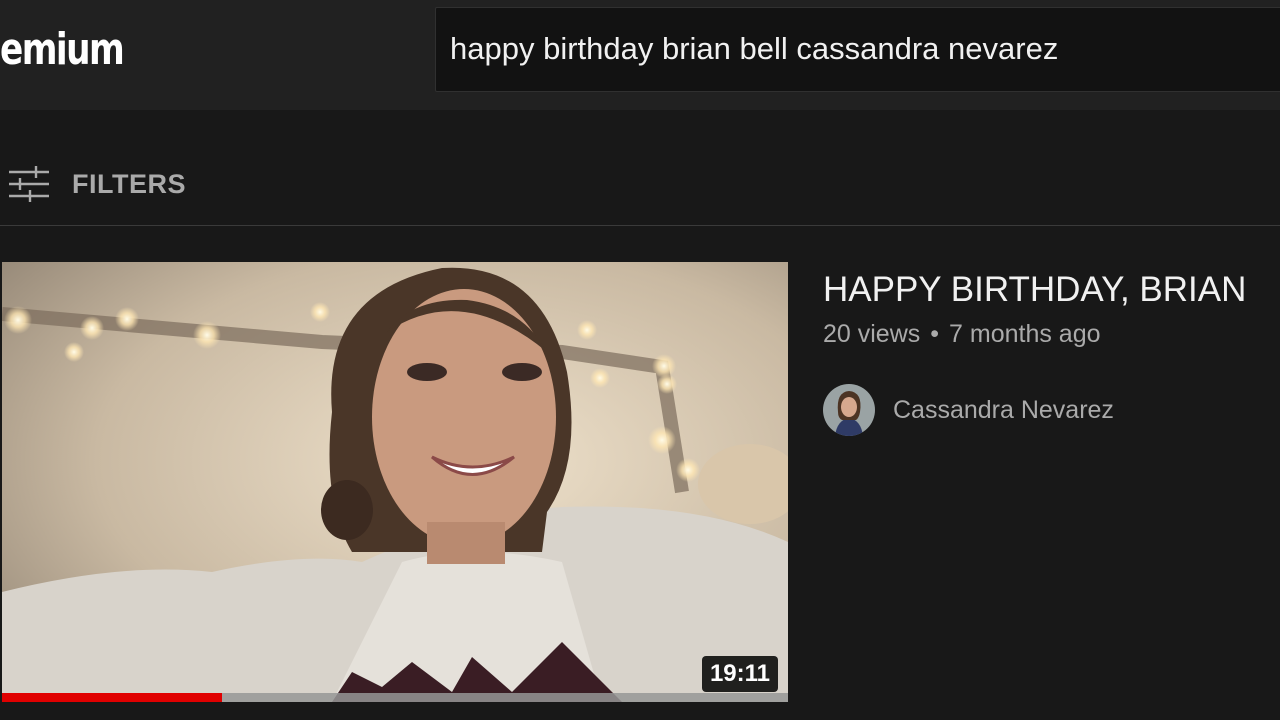  What do you see at coordinates (1025, 334) in the screenshot?
I see `upload-age: 7 months ago` at bounding box center [1025, 334].